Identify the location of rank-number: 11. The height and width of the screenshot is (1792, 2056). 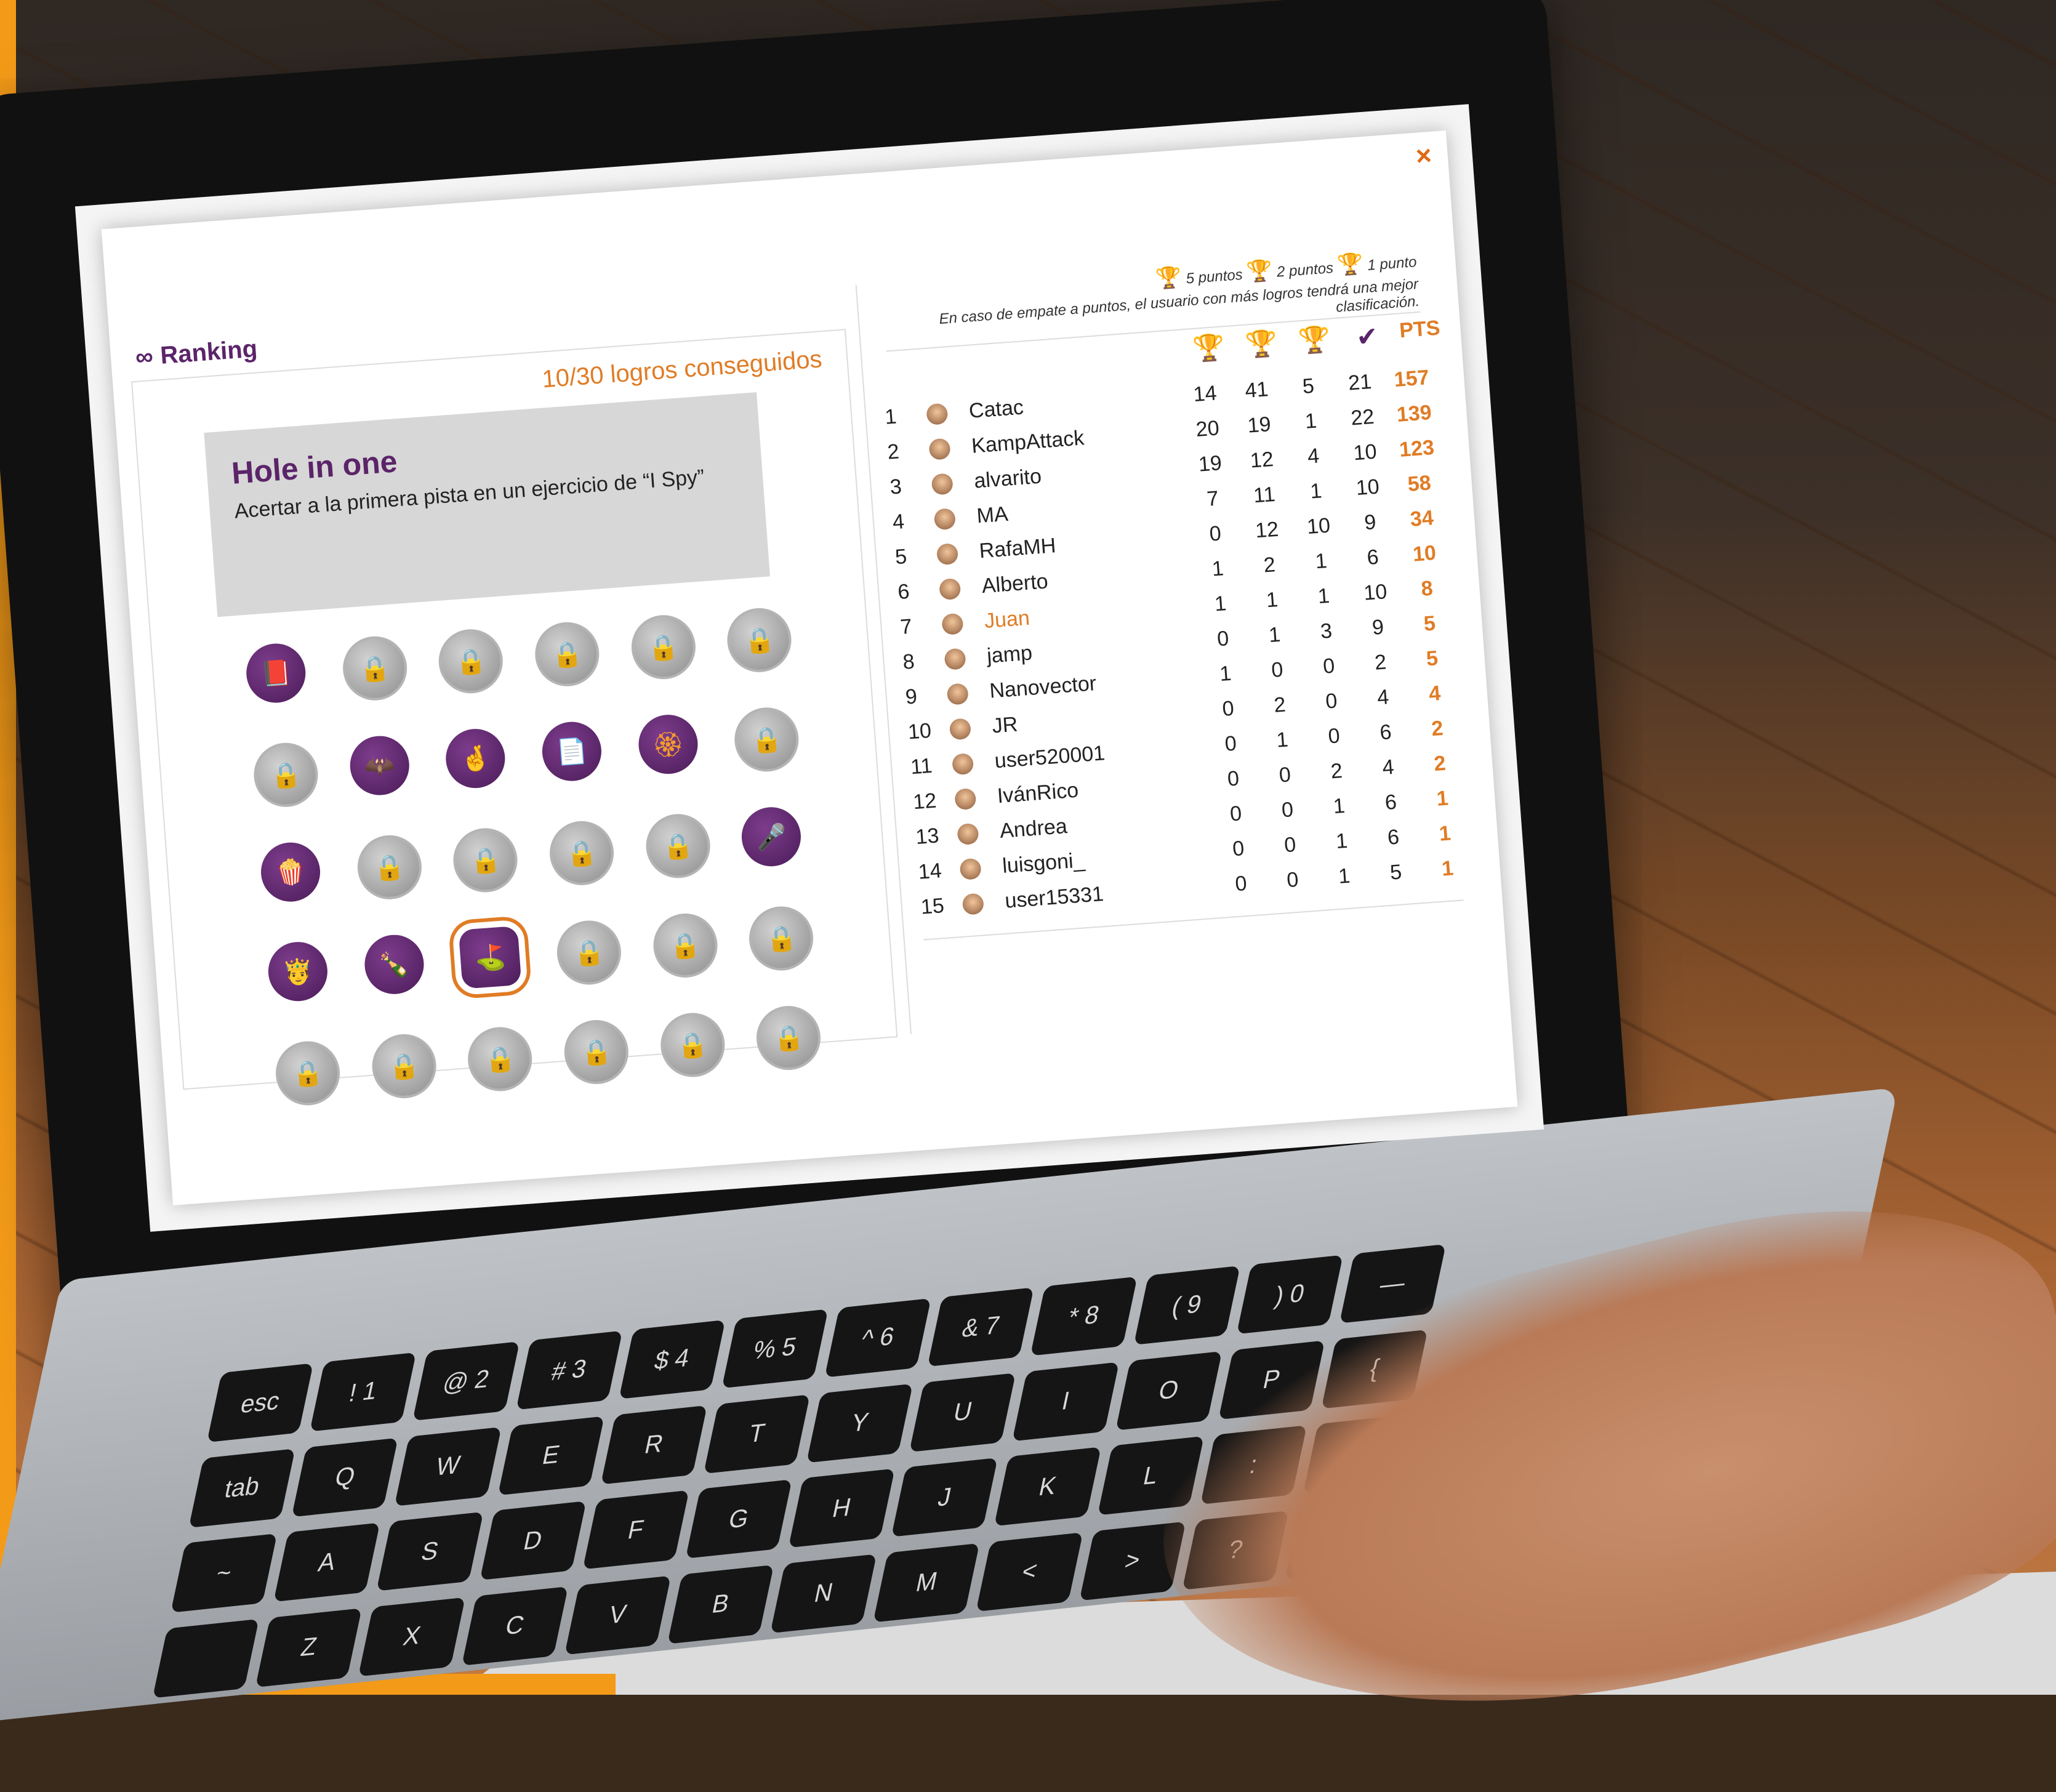
(921, 766).